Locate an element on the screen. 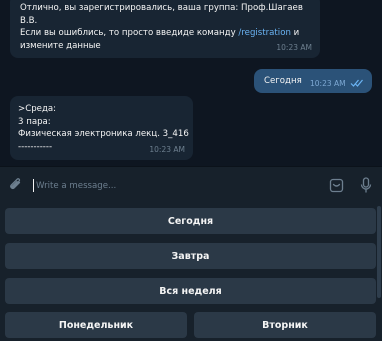 The height and width of the screenshot is (341, 382). message-line: В.В. is located at coordinates (29, 20).